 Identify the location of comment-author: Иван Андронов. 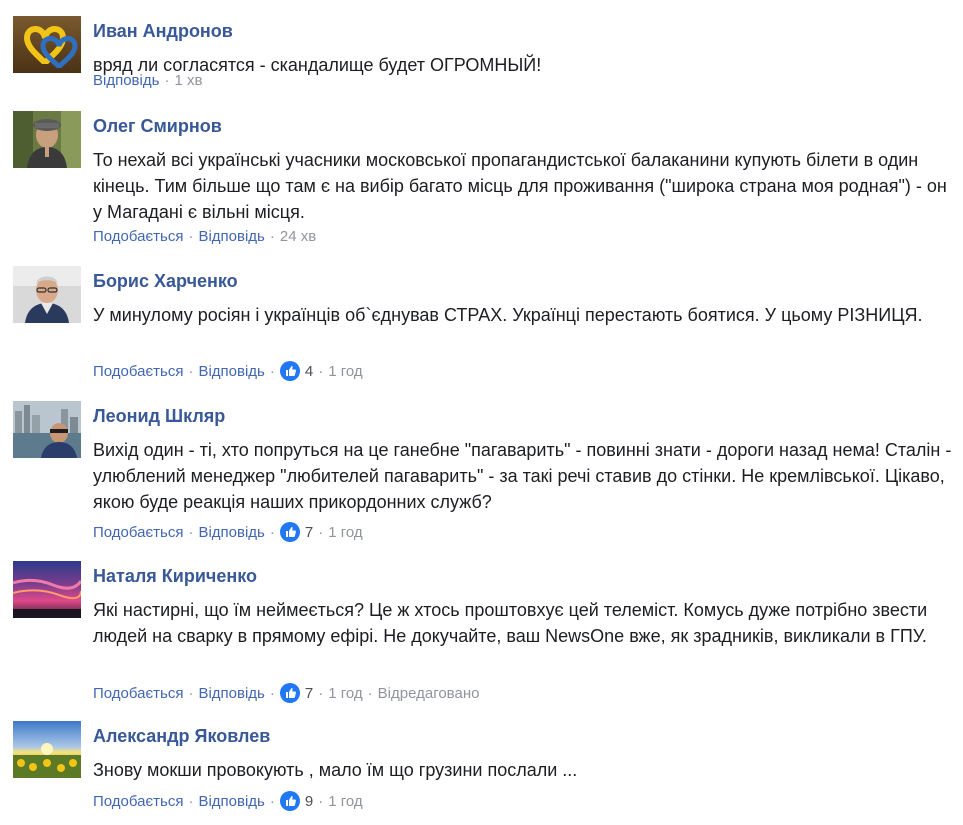
(163, 31).